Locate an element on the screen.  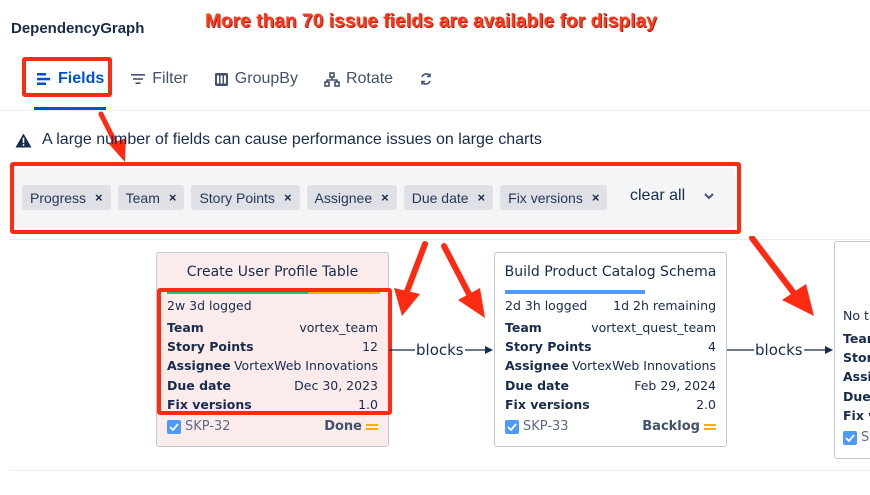
annotation-arrows-cards is located at coordinates (604, 277).